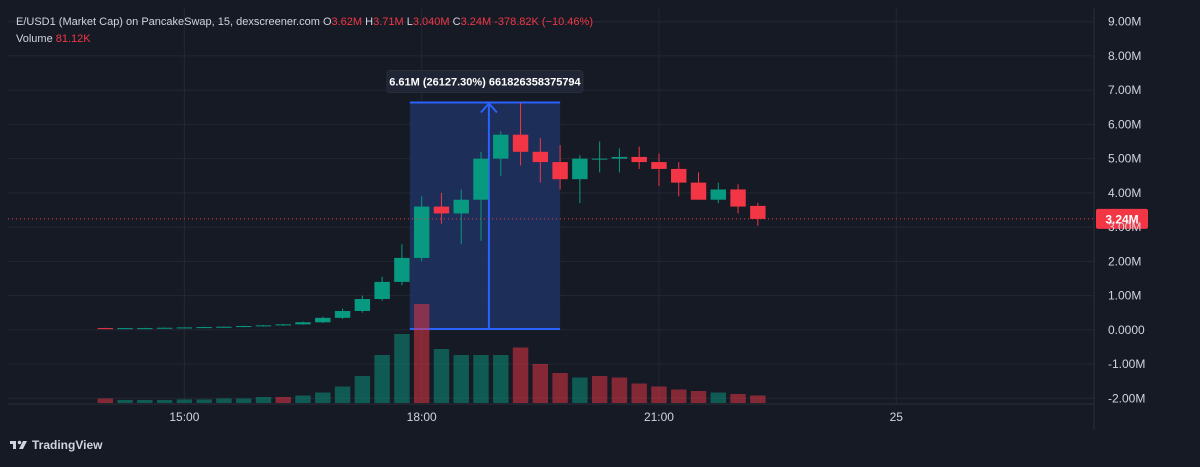  What do you see at coordinates (184, 417) in the screenshot?
I see `x-tick-label: 15:00` at bounding box center [184, 417].